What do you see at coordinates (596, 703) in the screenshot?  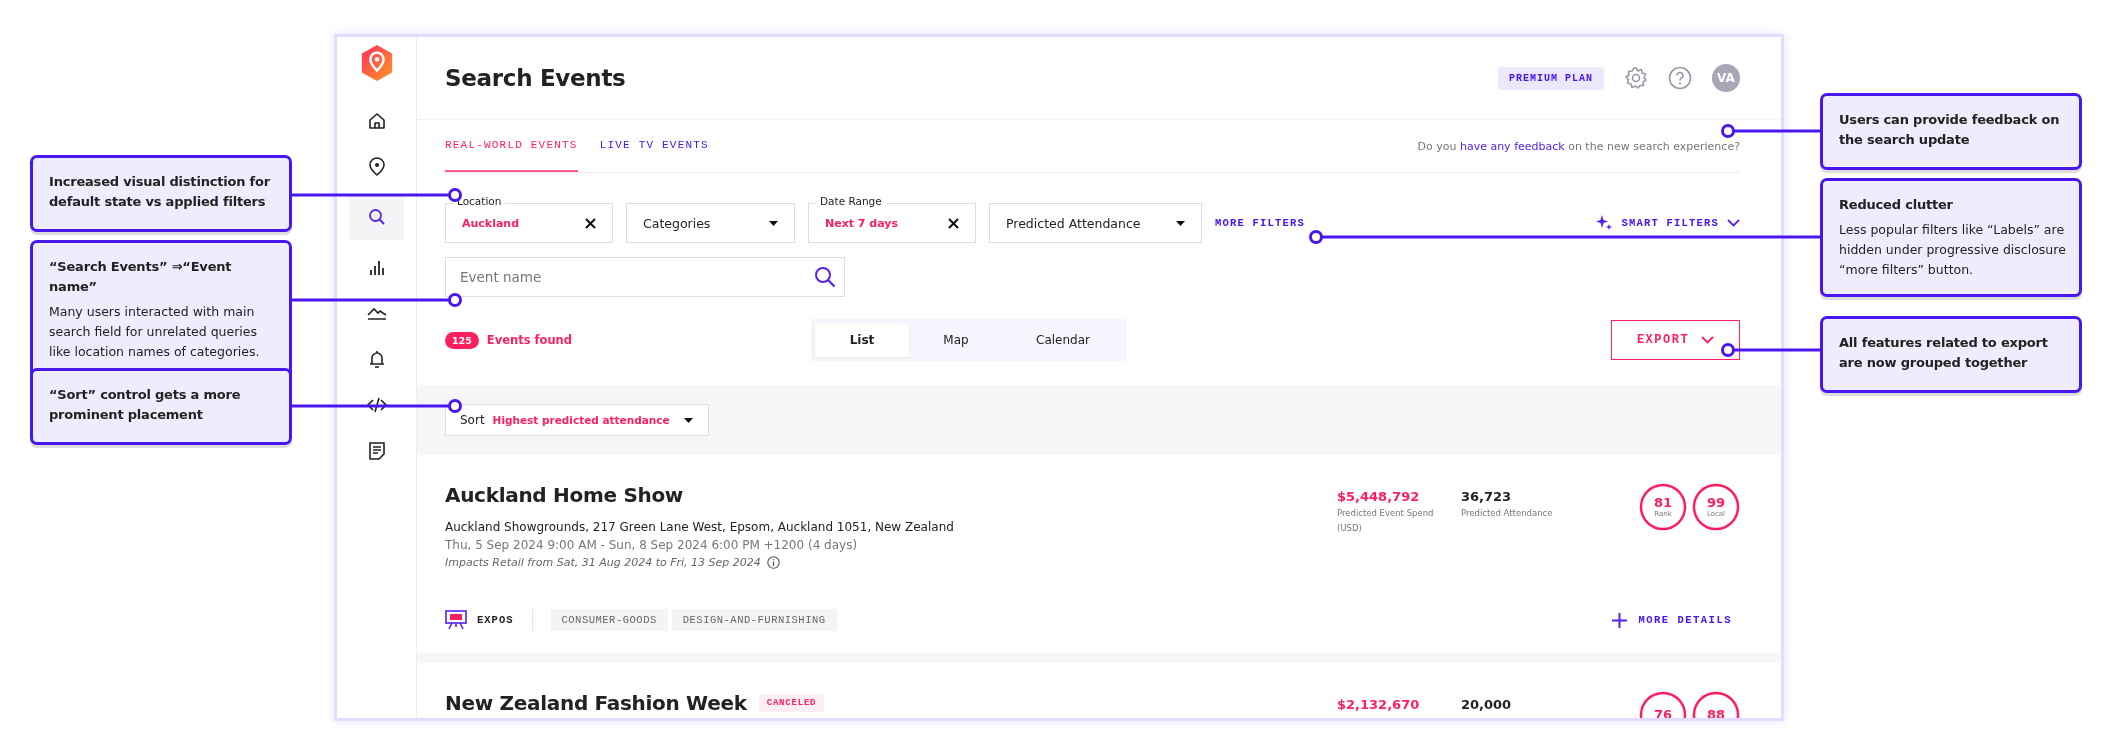 I see `event-title: New Zealand Fashion Week` at bounding box center [596, 703].